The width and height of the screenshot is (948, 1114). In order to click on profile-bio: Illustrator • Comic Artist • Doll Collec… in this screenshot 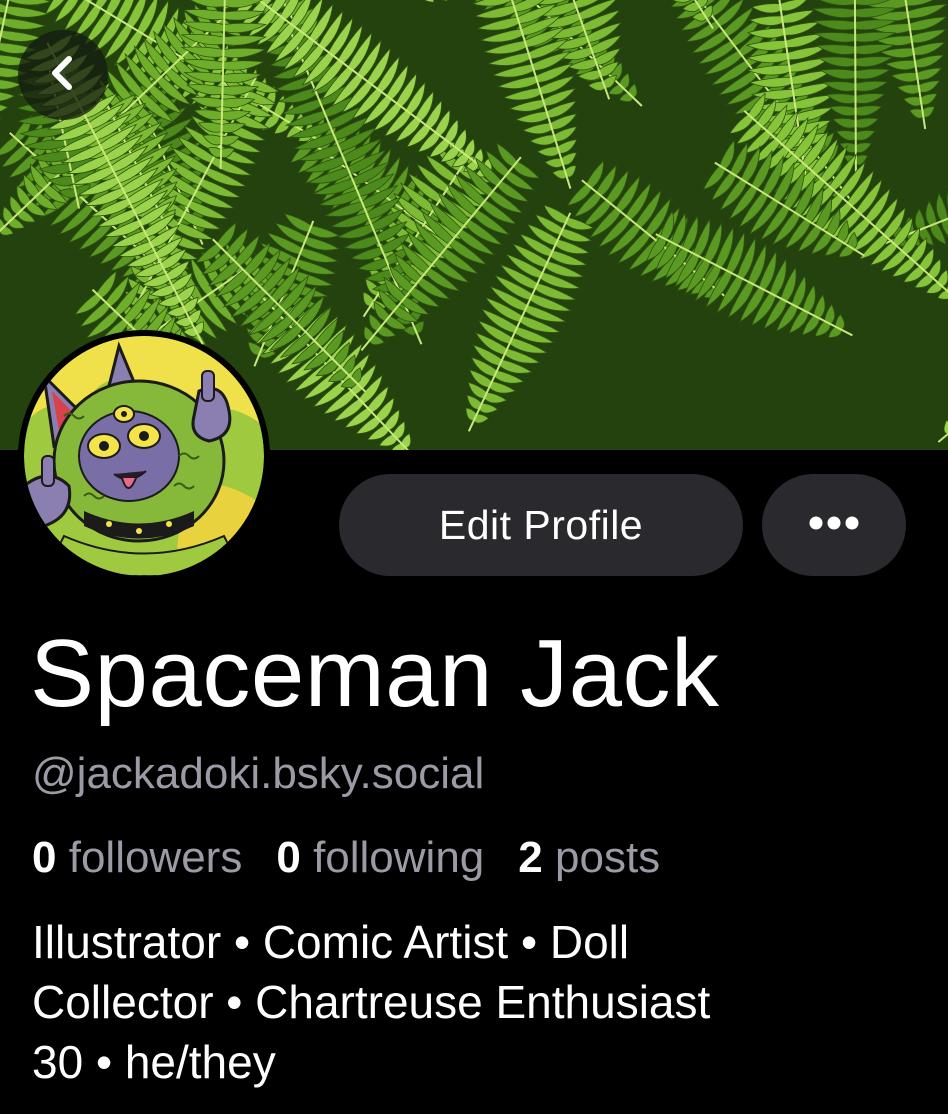, I will do `click(472, 1002)`.